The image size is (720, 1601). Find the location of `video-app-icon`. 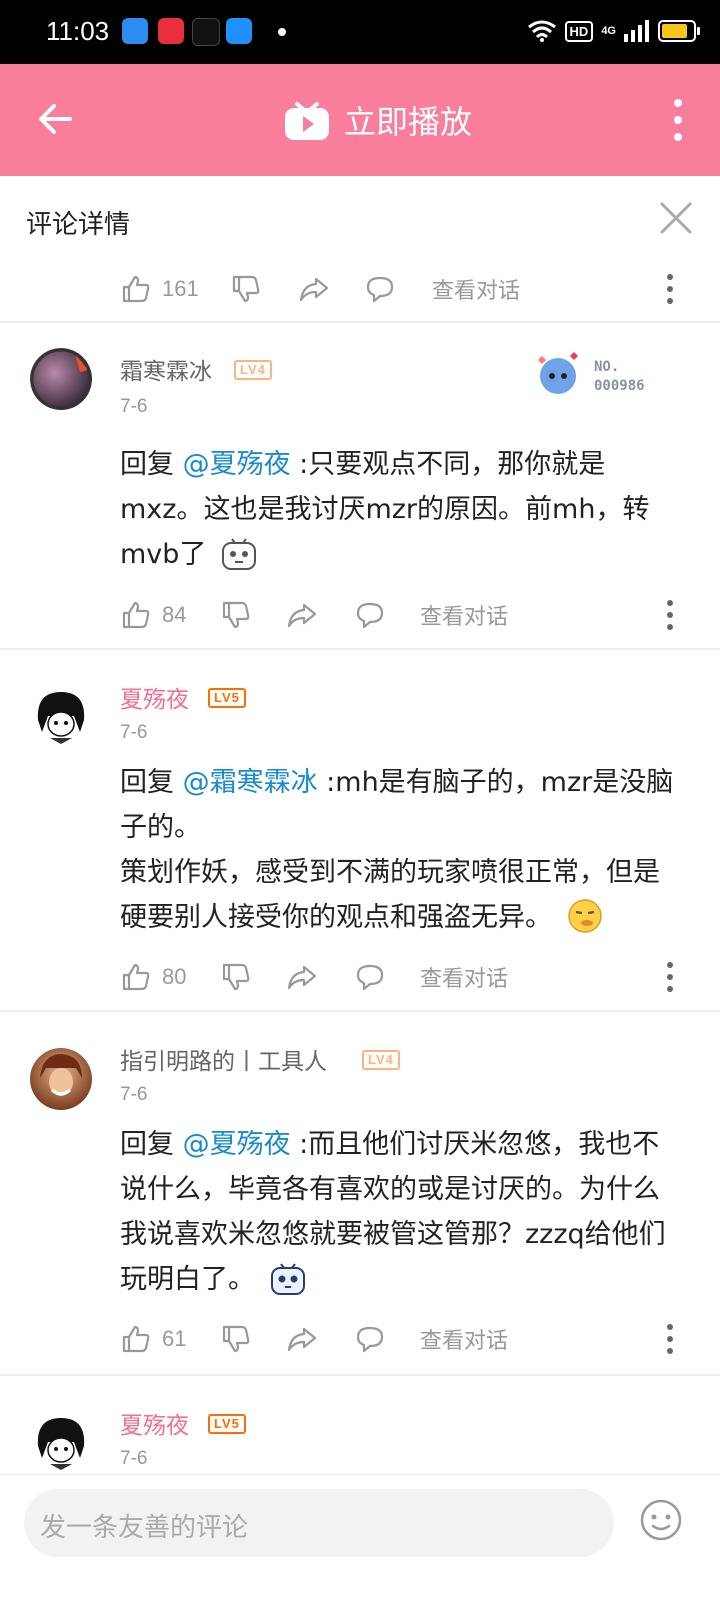

video-app-icon is located at coordinates (171, 31).